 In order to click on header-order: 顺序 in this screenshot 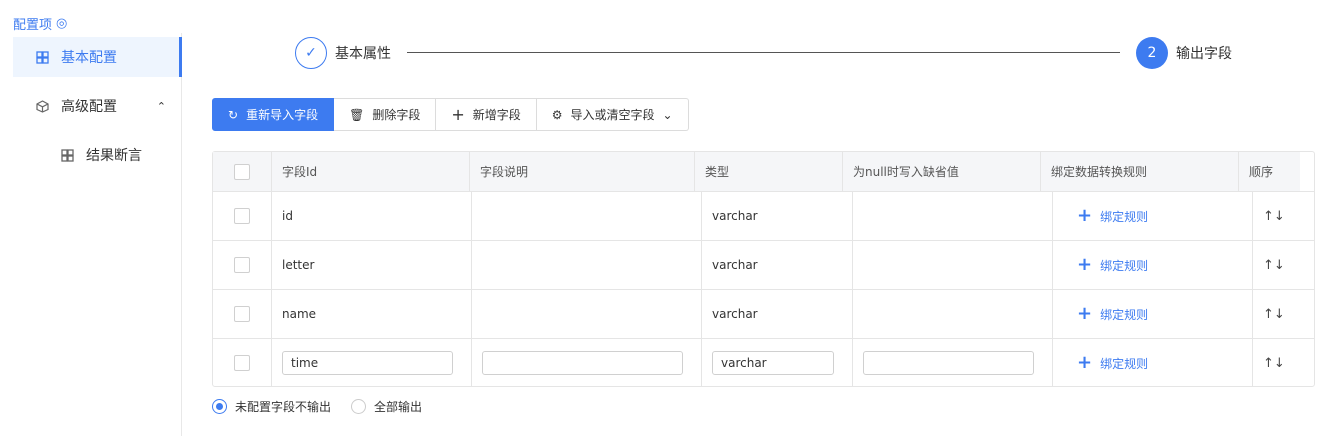, I will do `click(1261, 172)`.